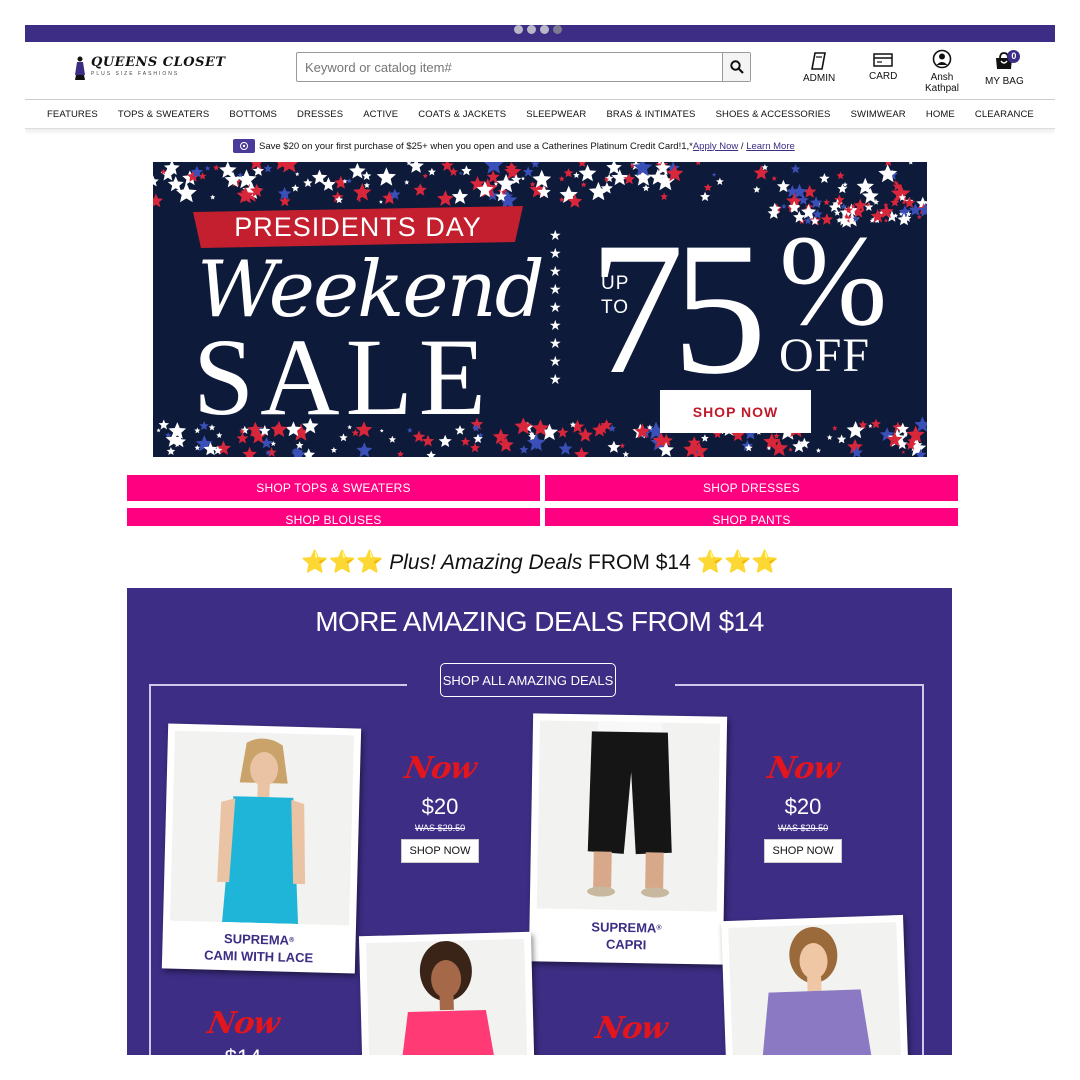 This screenshot has height=1080, width=1080. I want to click on product-card-purple-tee, so click(815, 984).